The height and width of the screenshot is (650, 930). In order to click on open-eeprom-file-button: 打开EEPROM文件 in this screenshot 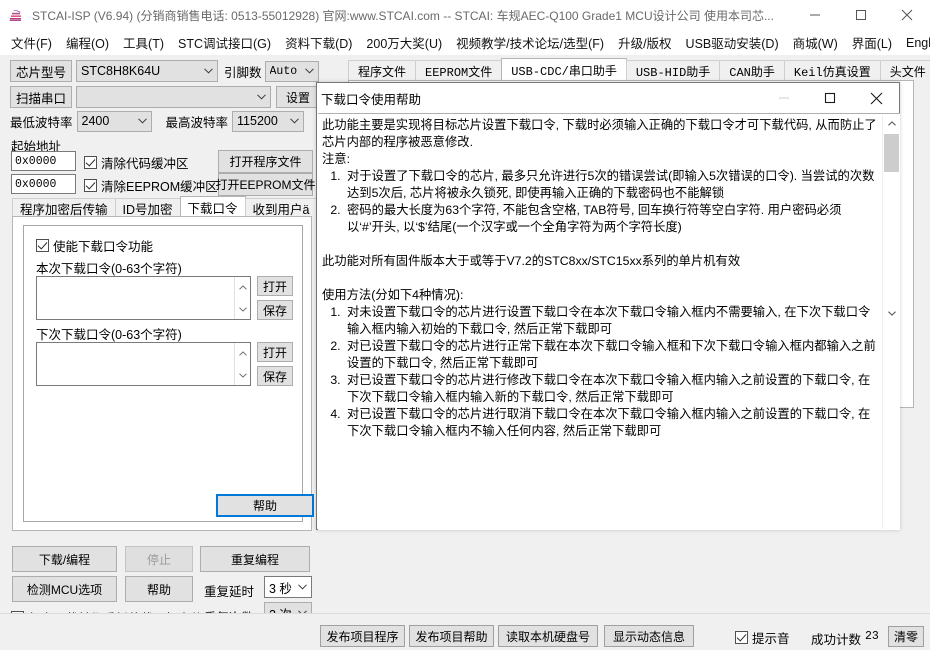, I will do `click(266, 184)`.